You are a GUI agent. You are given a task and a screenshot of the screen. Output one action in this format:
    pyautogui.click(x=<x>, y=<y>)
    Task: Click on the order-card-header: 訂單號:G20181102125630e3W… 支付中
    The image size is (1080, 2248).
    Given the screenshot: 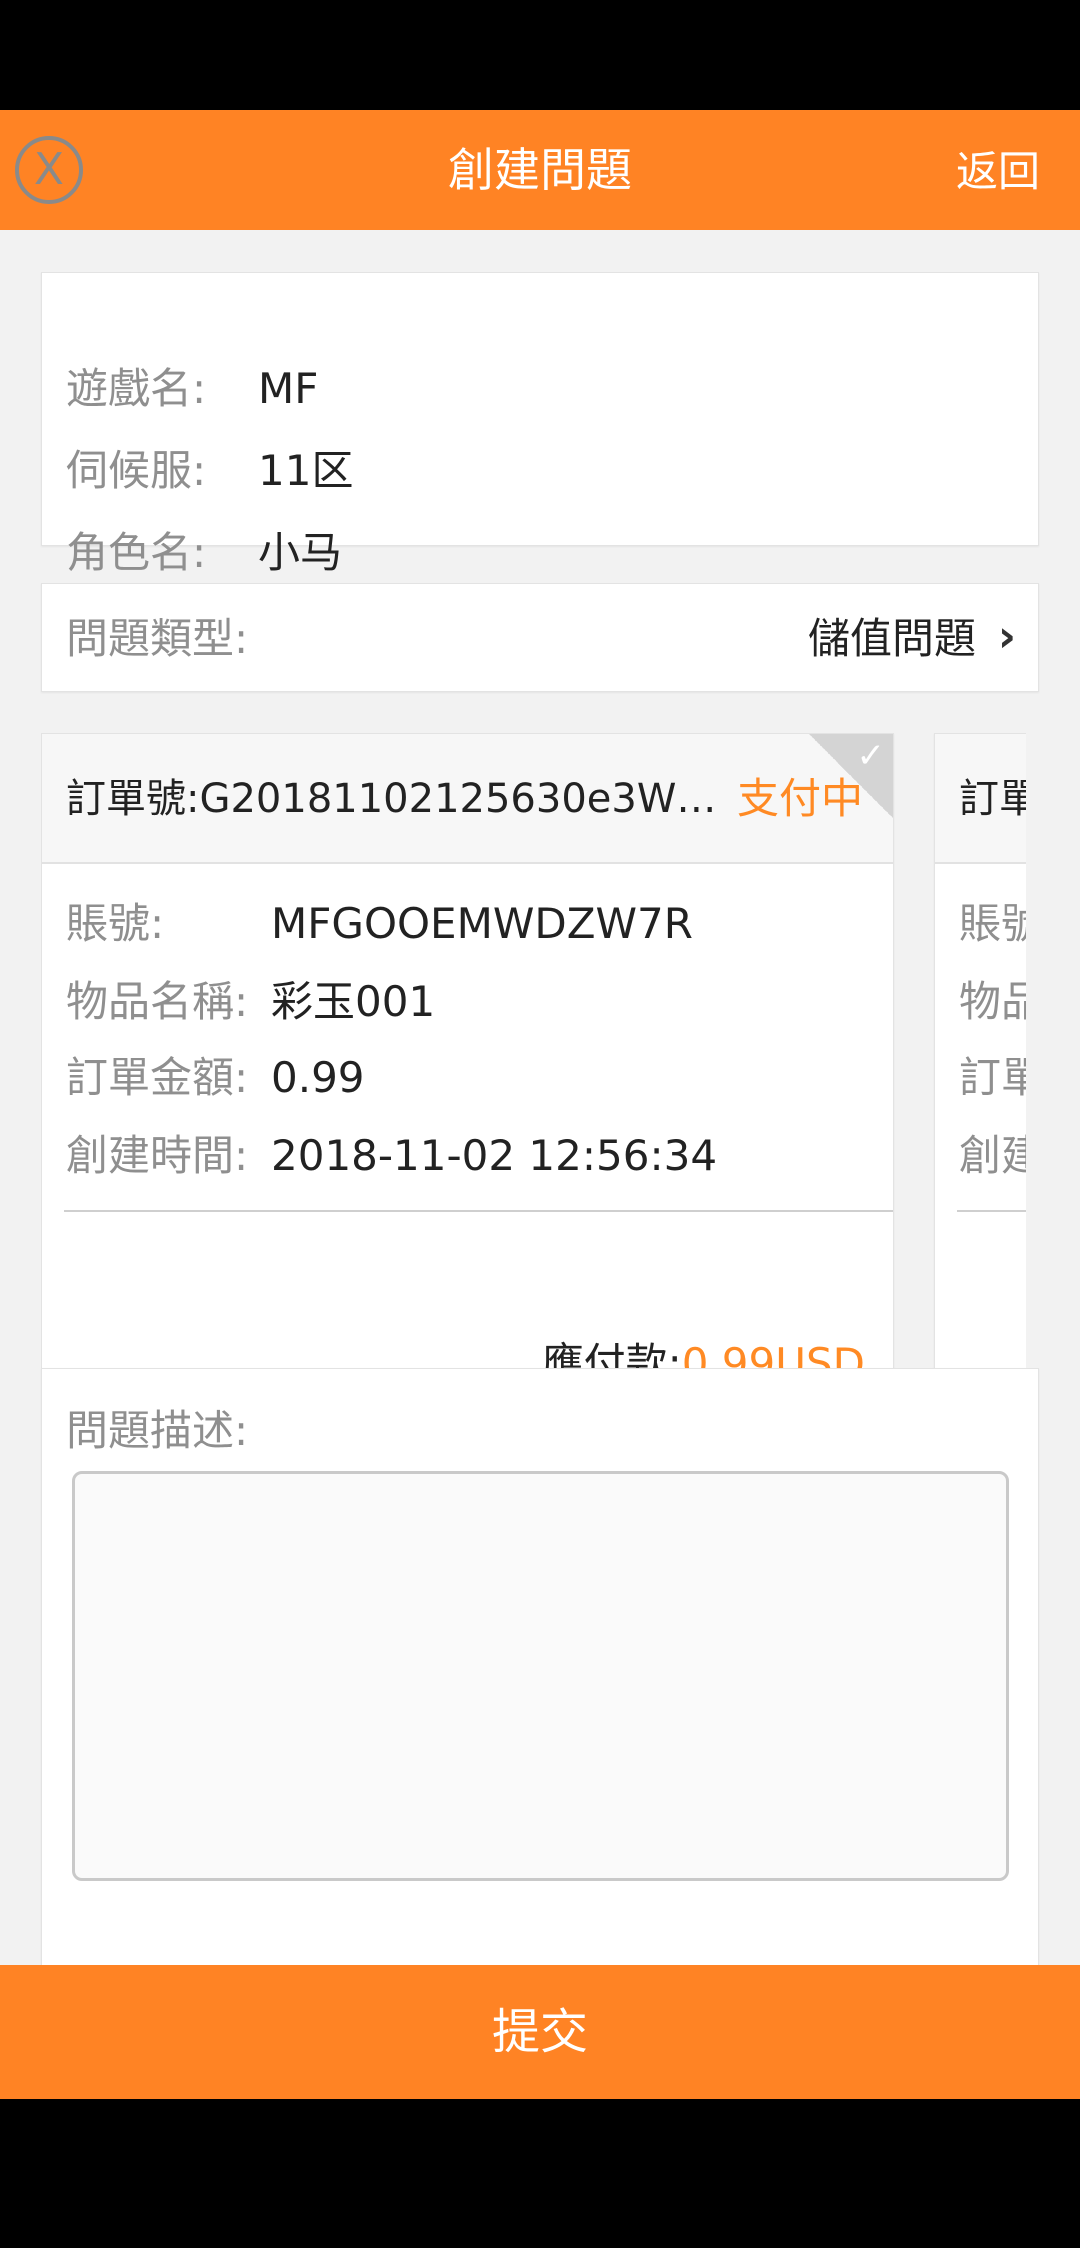 What is the action you would take?
    pyautogui.click(x=467, y=799)
    